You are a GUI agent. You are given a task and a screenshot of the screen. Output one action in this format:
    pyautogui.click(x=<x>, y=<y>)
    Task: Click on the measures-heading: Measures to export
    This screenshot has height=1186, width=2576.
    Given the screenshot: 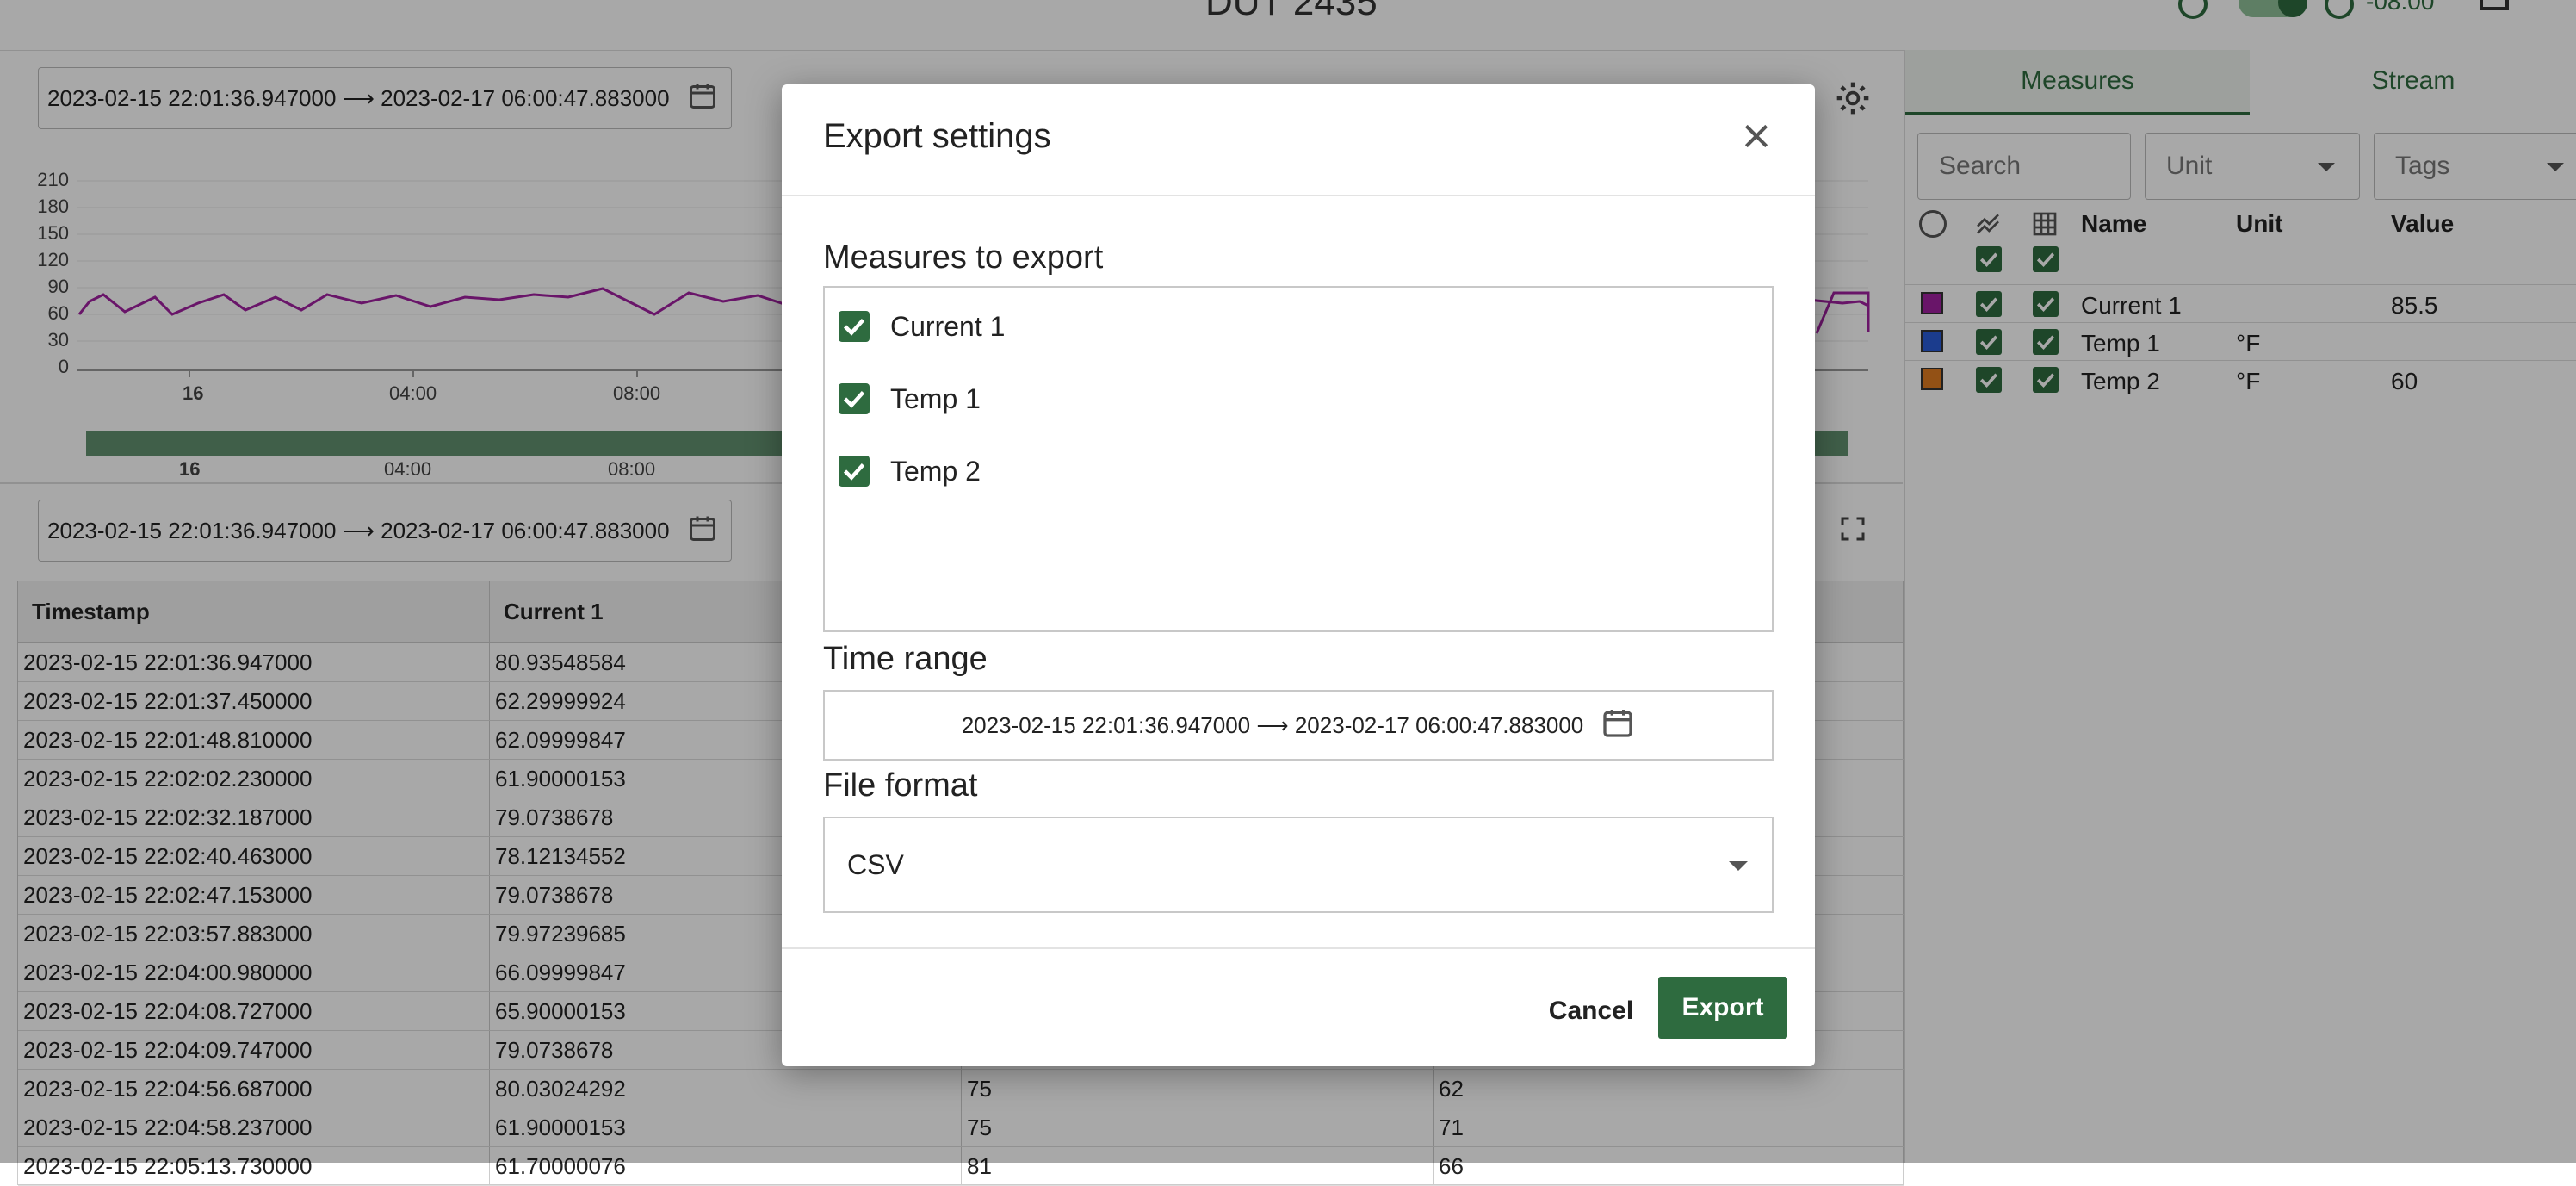 What is the action you would take?
    pyautogui.click(x=964, y=257)
    